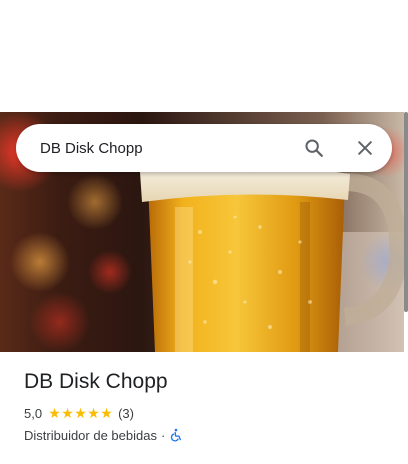 This screenshot has height=464, width=408. I want to click on search-button, so click(314, 148).